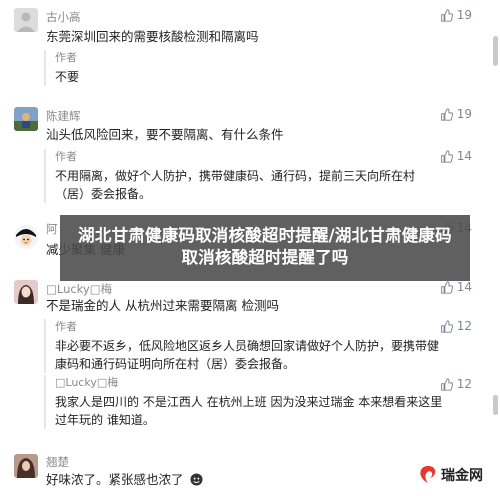 This screenshot has height=496, width=500. I want to click on reply-text-line: 康码和通行码证明向所在村（居）委会报备。, so click(175, 364).